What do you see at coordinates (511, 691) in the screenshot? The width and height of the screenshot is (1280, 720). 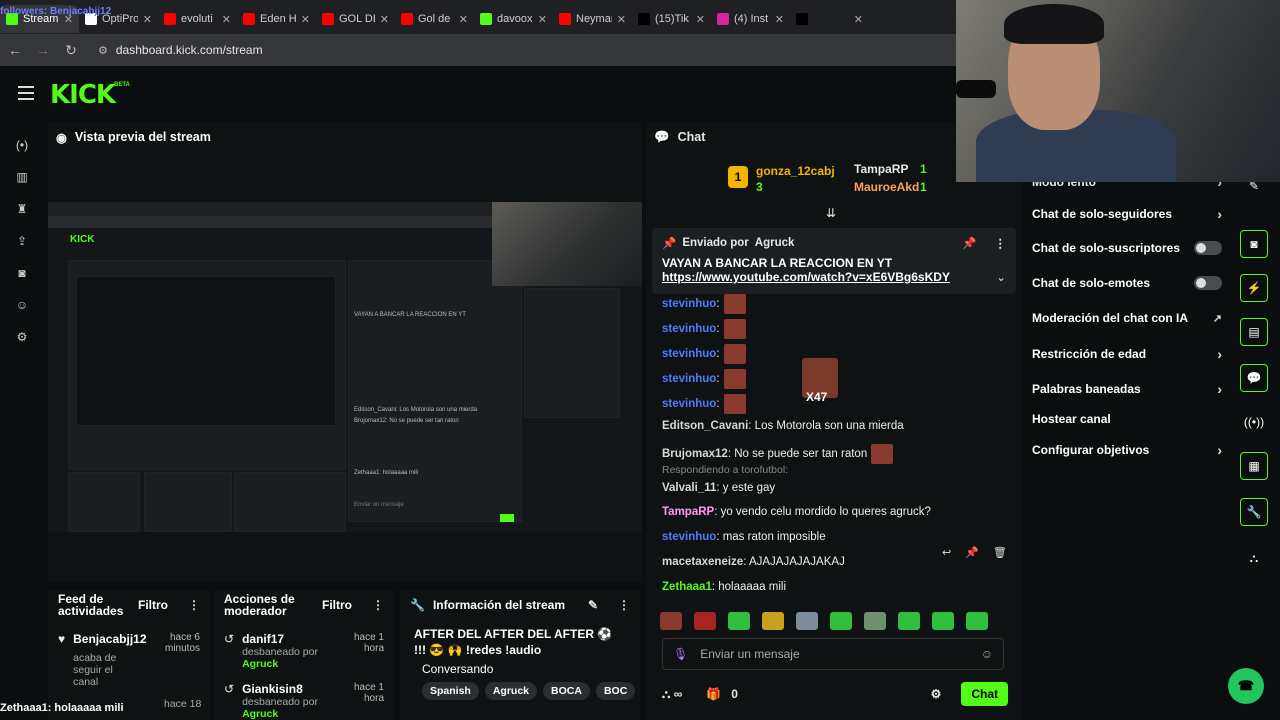 I see `stream-tag: Agruck` at bounding box center [511, 691].